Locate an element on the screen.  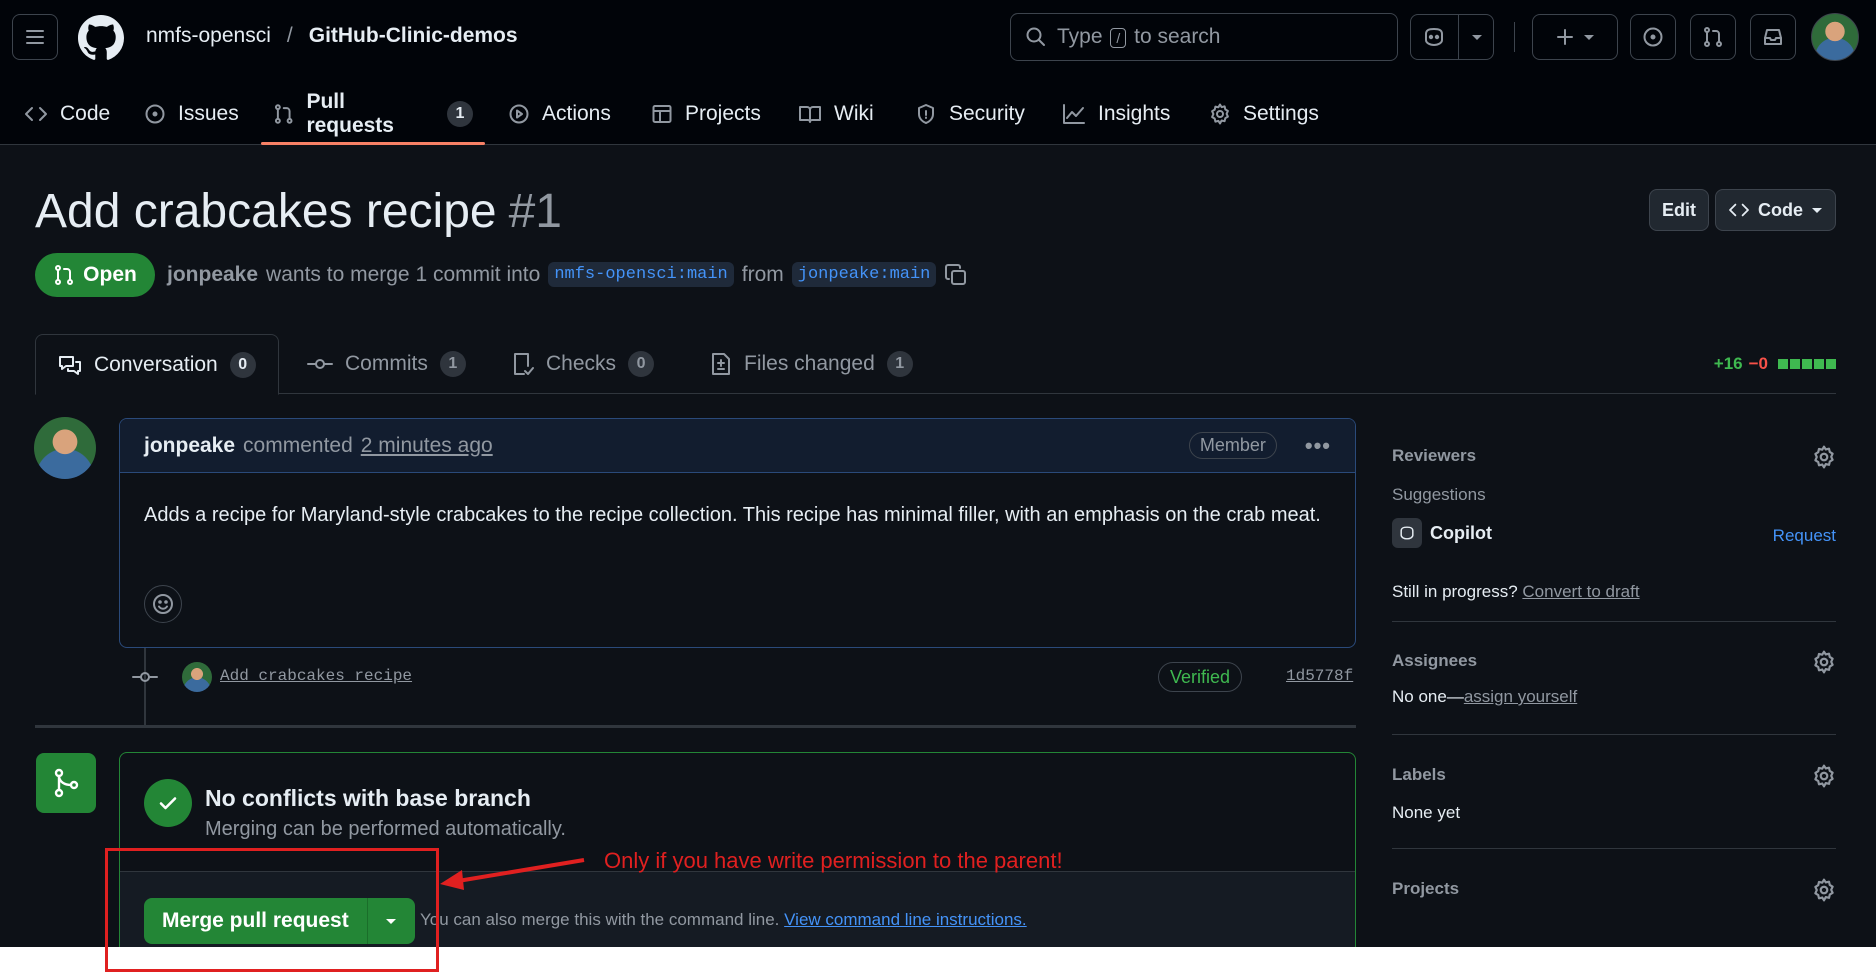
comment-timestamp: 2 minutes ago is located at coordinates (427, 446).